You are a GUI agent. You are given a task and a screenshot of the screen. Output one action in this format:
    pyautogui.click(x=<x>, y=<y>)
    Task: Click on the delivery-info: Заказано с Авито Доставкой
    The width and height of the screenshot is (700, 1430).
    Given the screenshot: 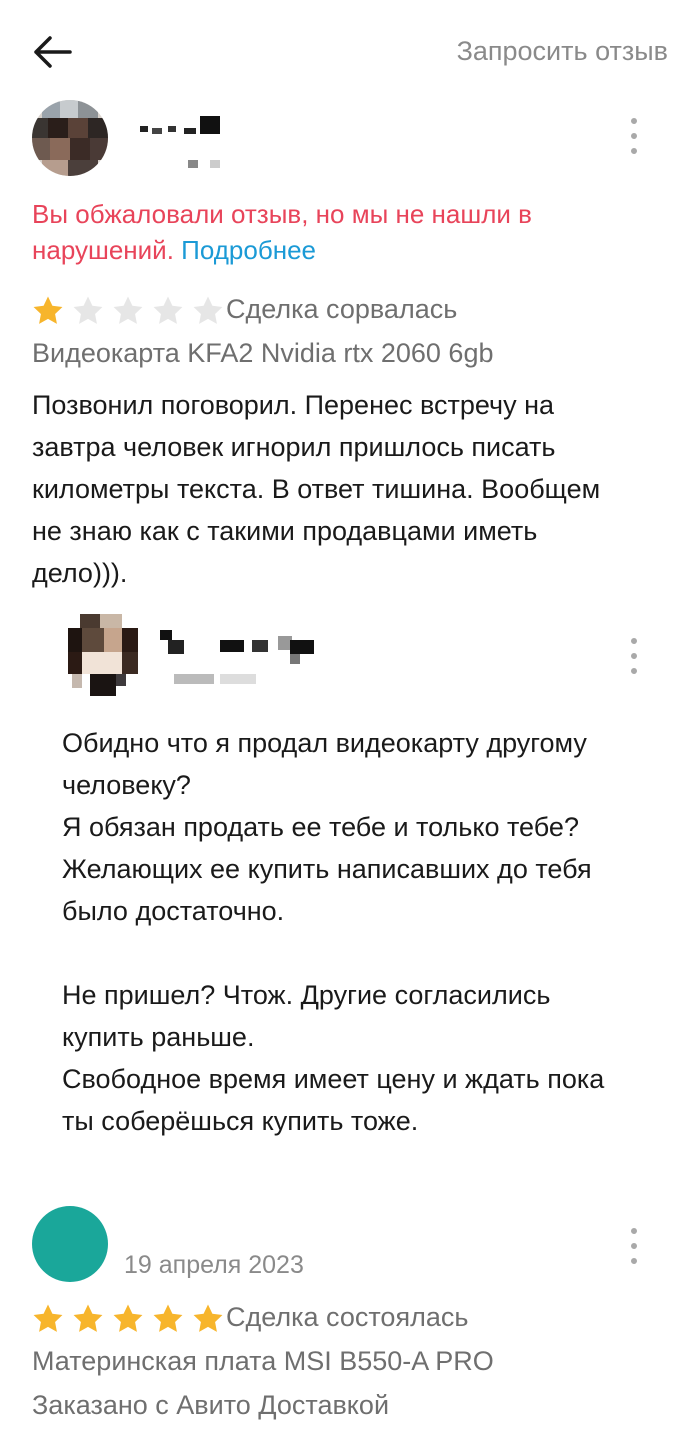 What is the action you would take?
    pyautogui.click(x=211, y=1405)
    